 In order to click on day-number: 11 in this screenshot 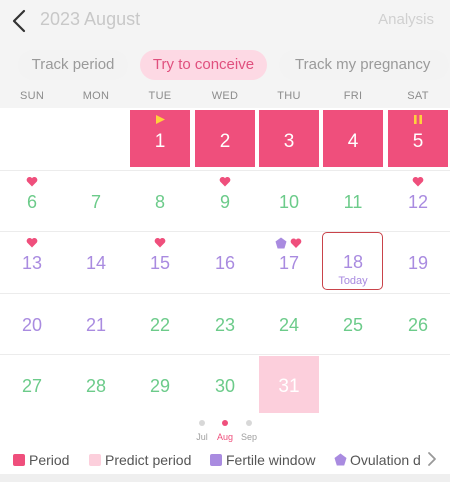, I will do `click(353, 201)`.